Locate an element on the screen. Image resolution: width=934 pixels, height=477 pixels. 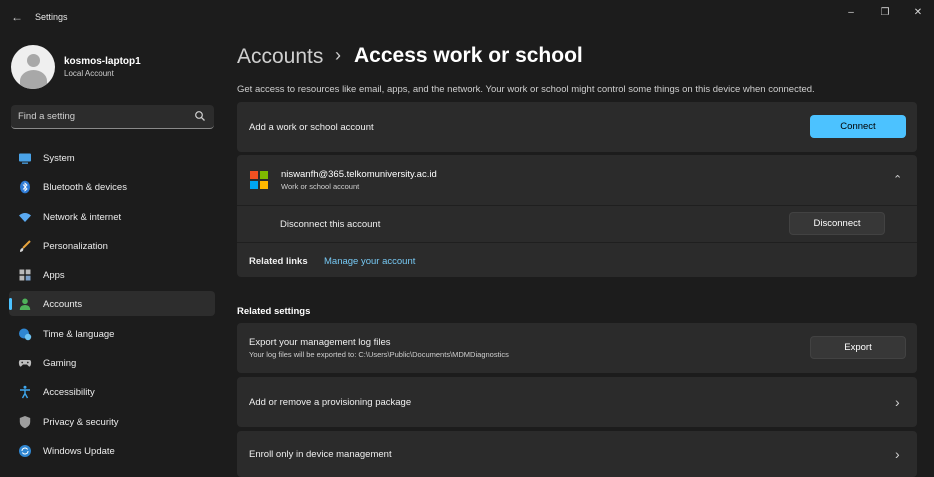
provisioning-package-row: Add or remove a provisioning package › is located at coordinates (577, 402).